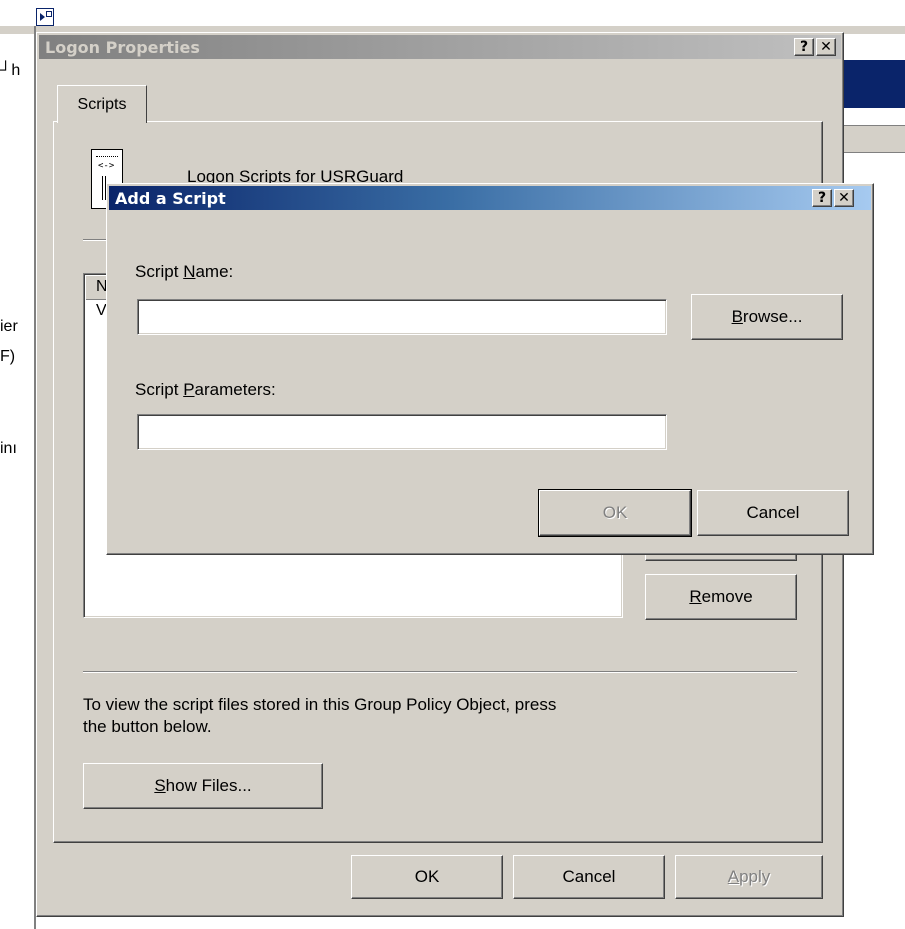  Describe the element at coordinates (8, 356) in the screenshot. I see `background-text-fragment: F)` at that location.